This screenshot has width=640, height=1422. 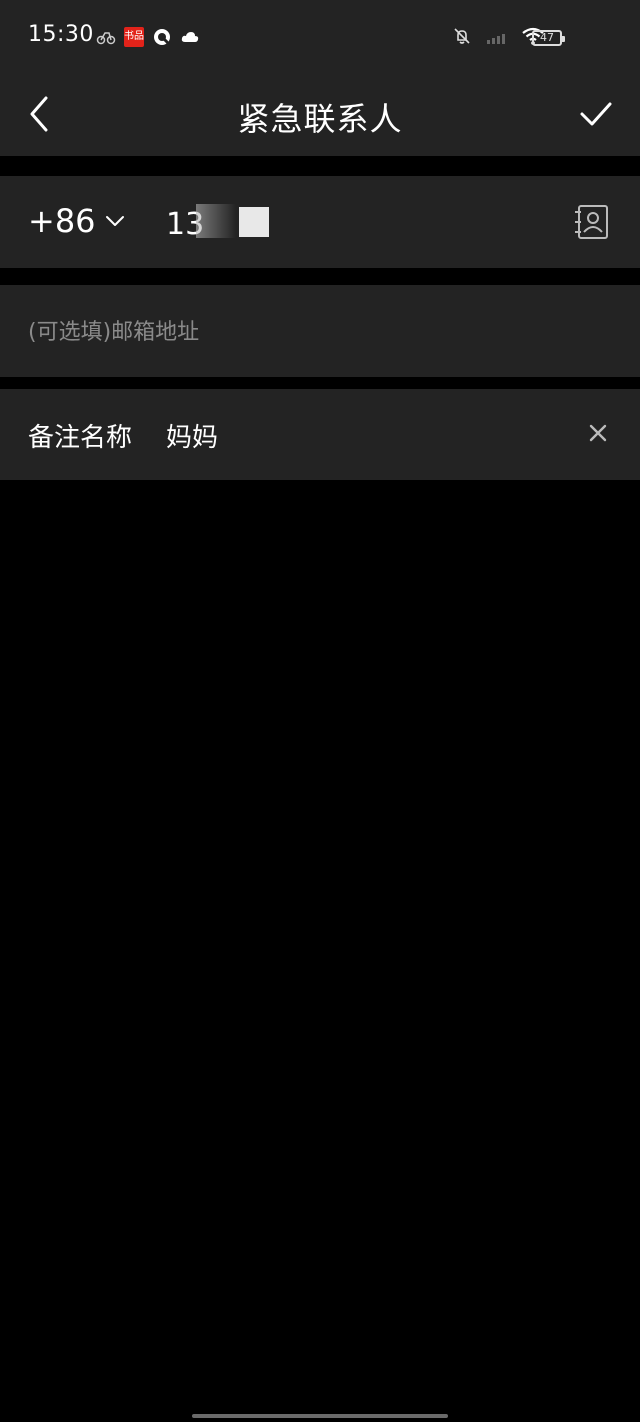 I want to click on clear-icon, so click(x=598, y=433).